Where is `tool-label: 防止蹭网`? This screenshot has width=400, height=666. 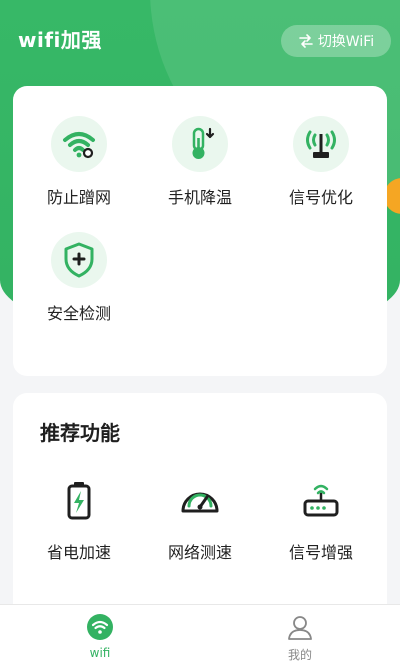 tool-label: 防止蹭网 is located at coordinates (78, 197).